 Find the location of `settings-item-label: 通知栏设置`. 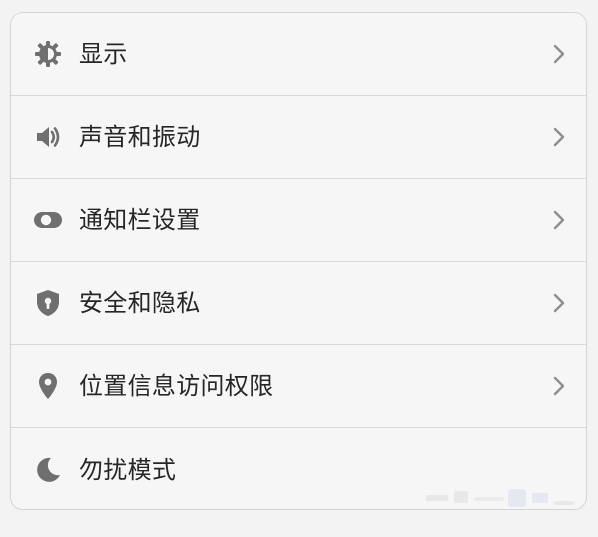

settings-item-label: 通知栏设置 is located at coordinates (140, 220).